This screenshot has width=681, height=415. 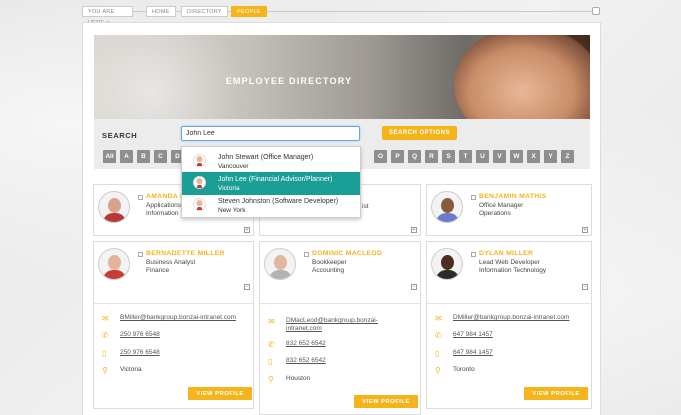 I want to click on letter-t: T, so click(x=465, y=156).